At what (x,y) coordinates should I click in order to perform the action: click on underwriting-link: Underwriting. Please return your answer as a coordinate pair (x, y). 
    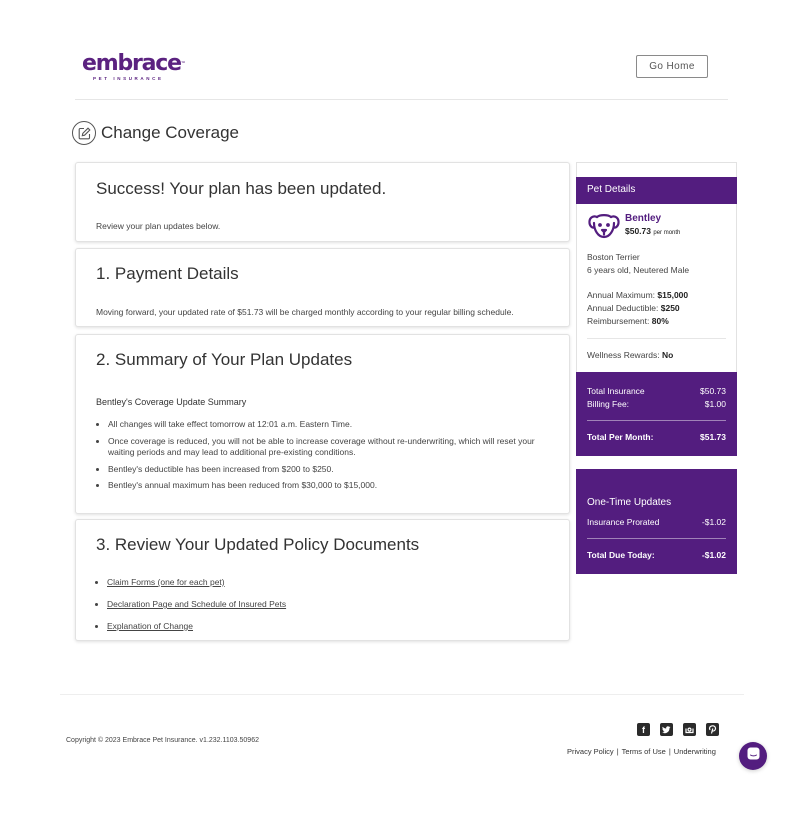
    Looking at the image, I should click on (695, 751).